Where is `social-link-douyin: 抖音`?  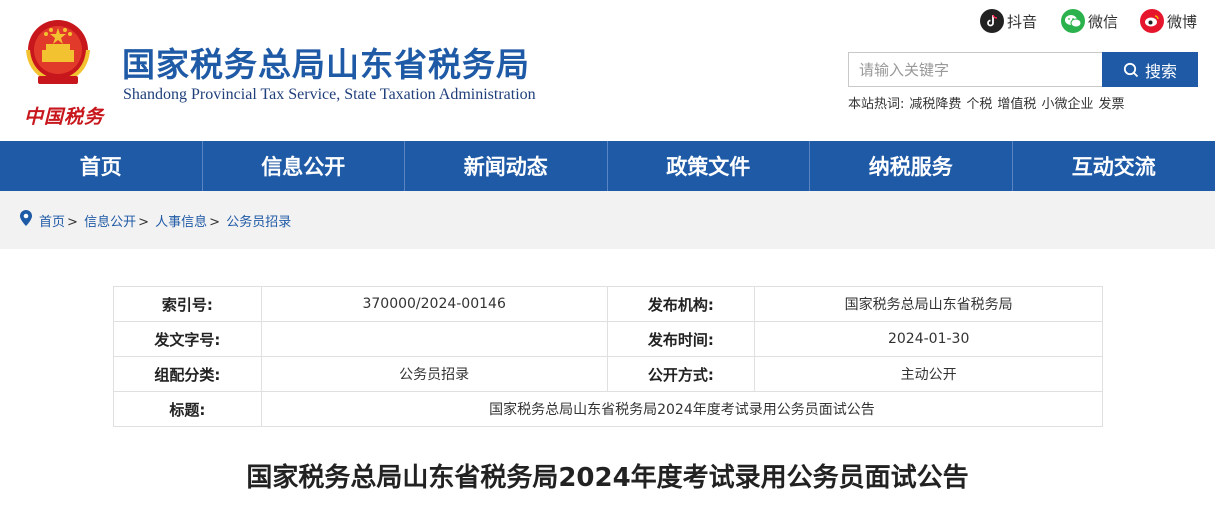 social-link-douyin: 抖音 is located at coordinates (1008, 21).